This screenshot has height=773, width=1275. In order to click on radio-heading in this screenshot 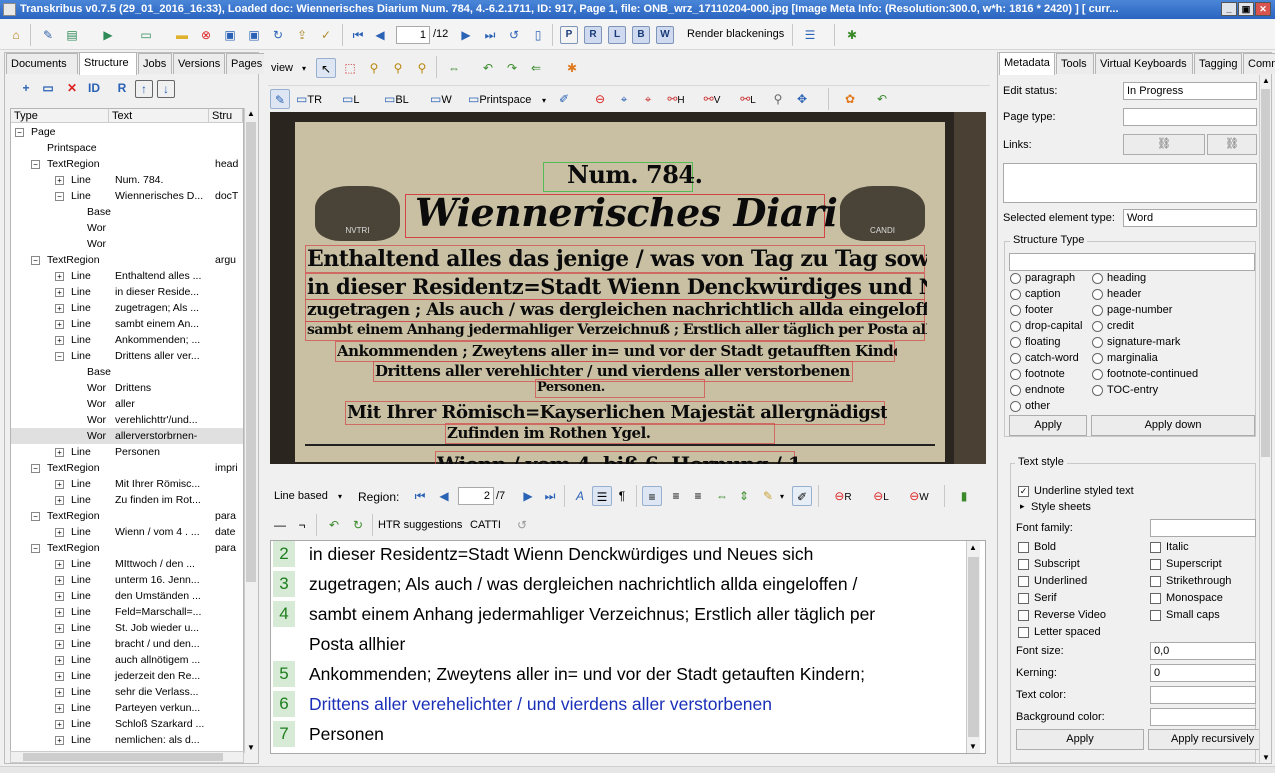, I will do `click(1097, 278)`.